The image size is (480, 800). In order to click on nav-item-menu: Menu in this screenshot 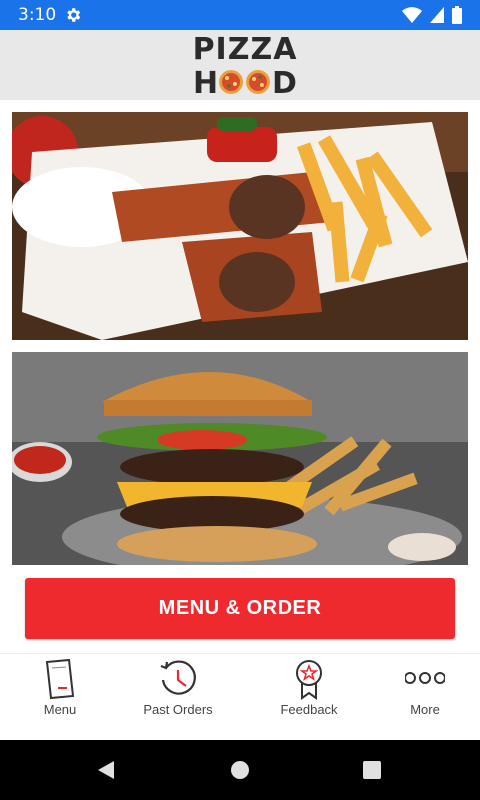, I will do `click(60, 696)`.